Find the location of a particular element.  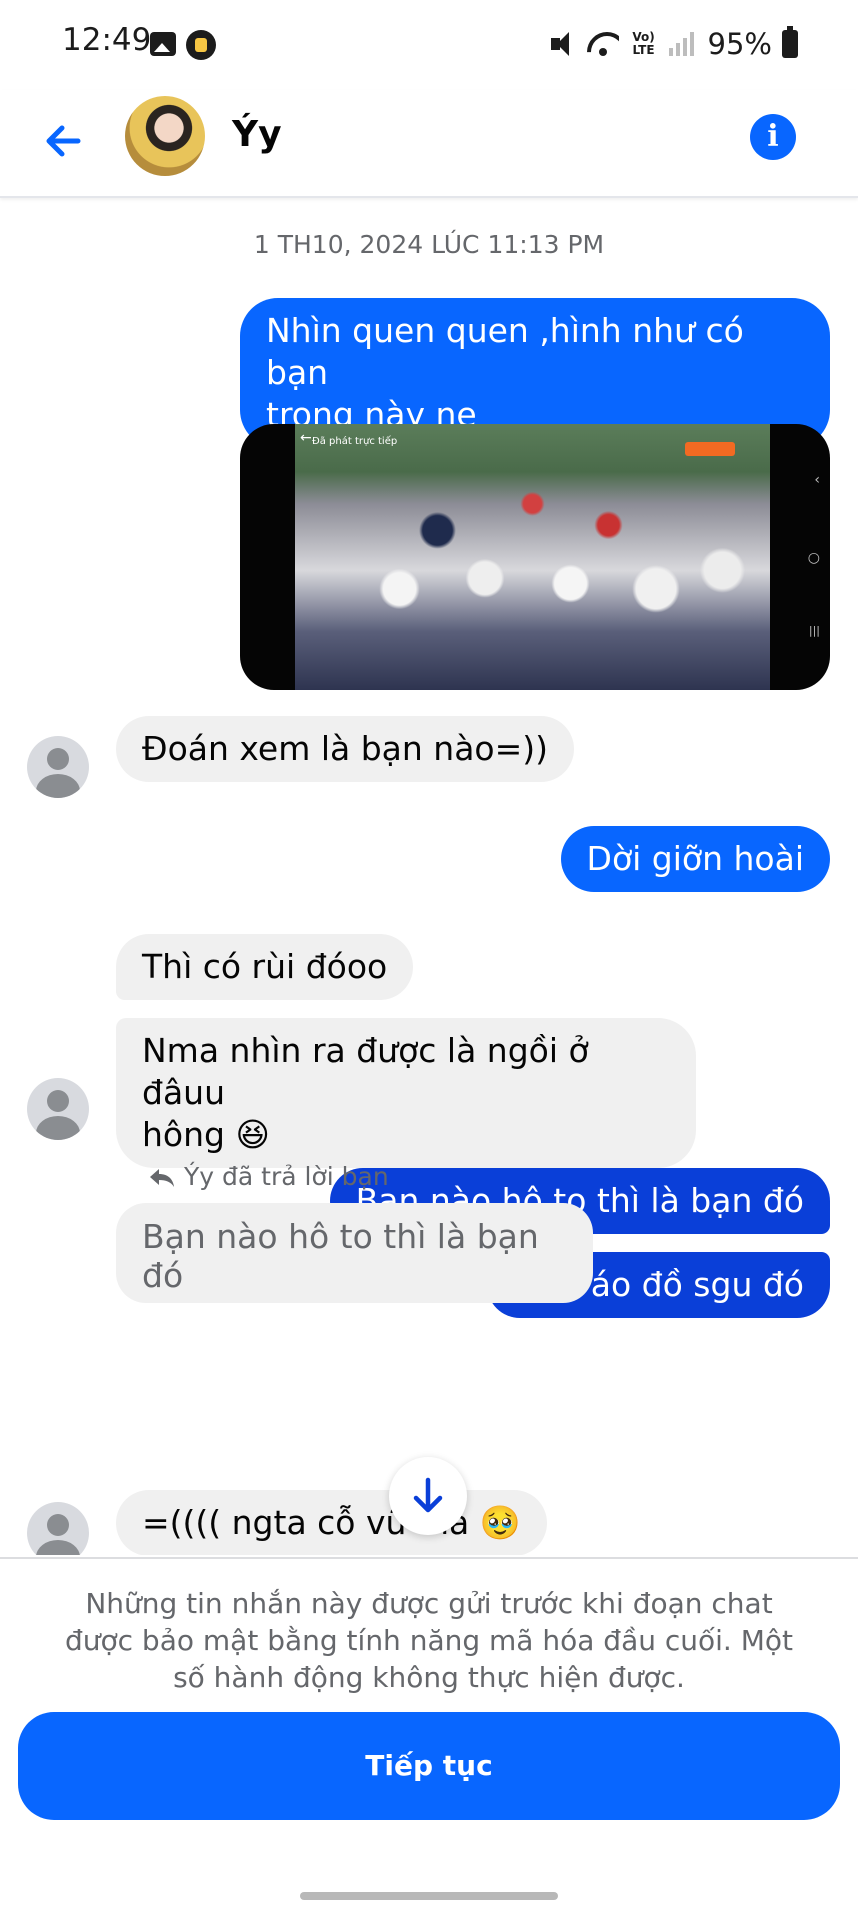

status-indicators: Vo) LTE 95% is located at coordinates (673, 44).